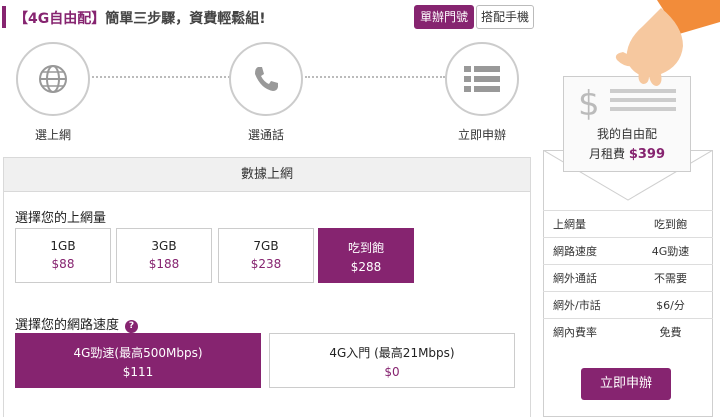  I want to click on list-icon, so click(482, 79).